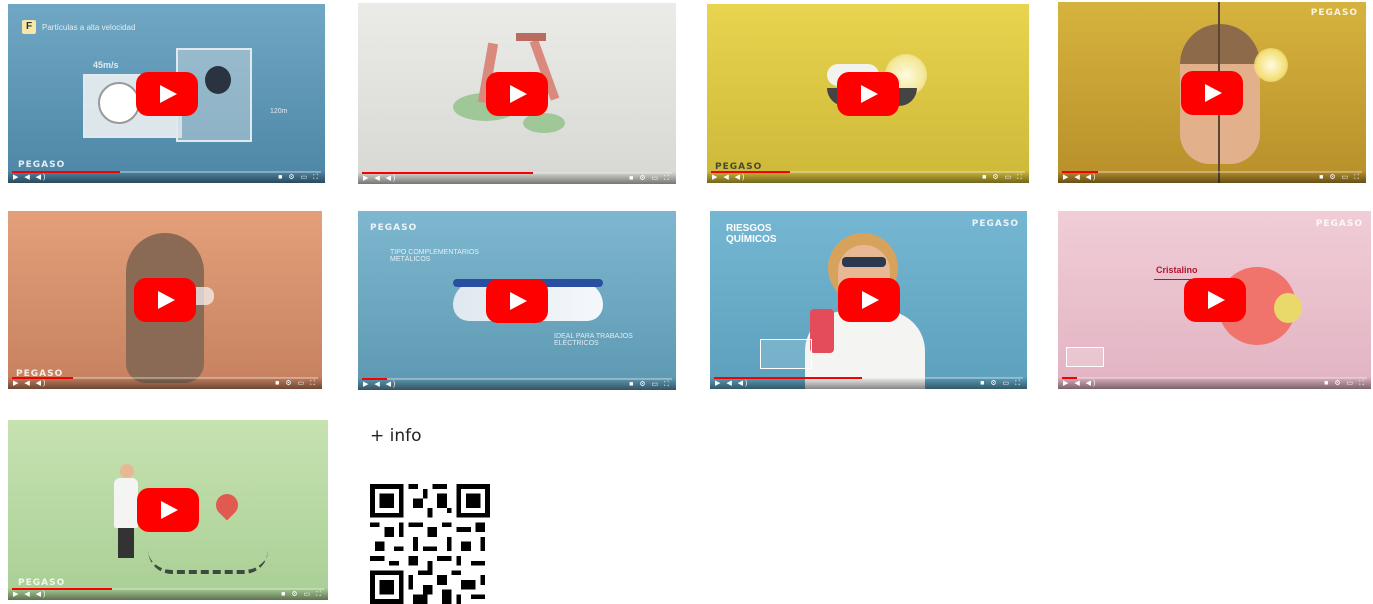 Image resolution: width=1373 pixels, height=604 pixels. I want to click on video-thumbnail-4: PEGASO ▶ ◀ ◀) ■ ⚙ ▭ ⛶, so click(1212, 92).